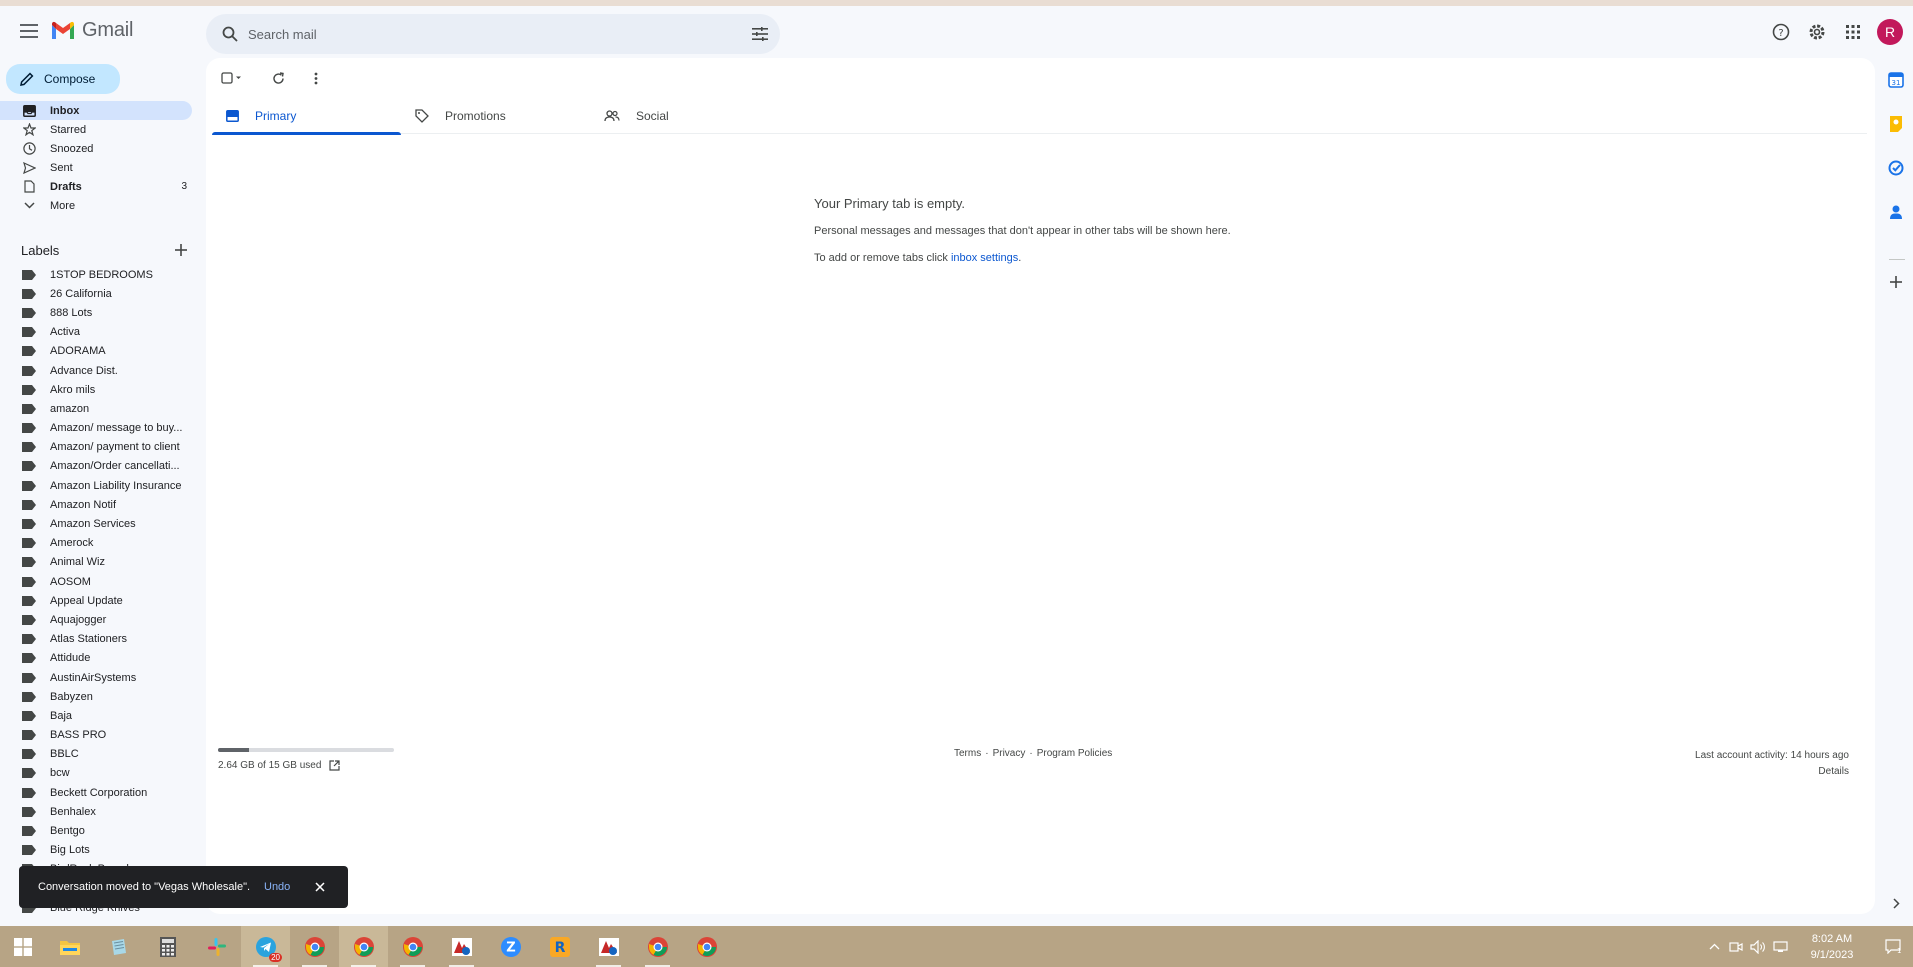 This screenshot has width=1913, height=967. Describe the element at coordinates (956, 32) in the screenshot. I see `top-header: Gmail ? R` at that location.